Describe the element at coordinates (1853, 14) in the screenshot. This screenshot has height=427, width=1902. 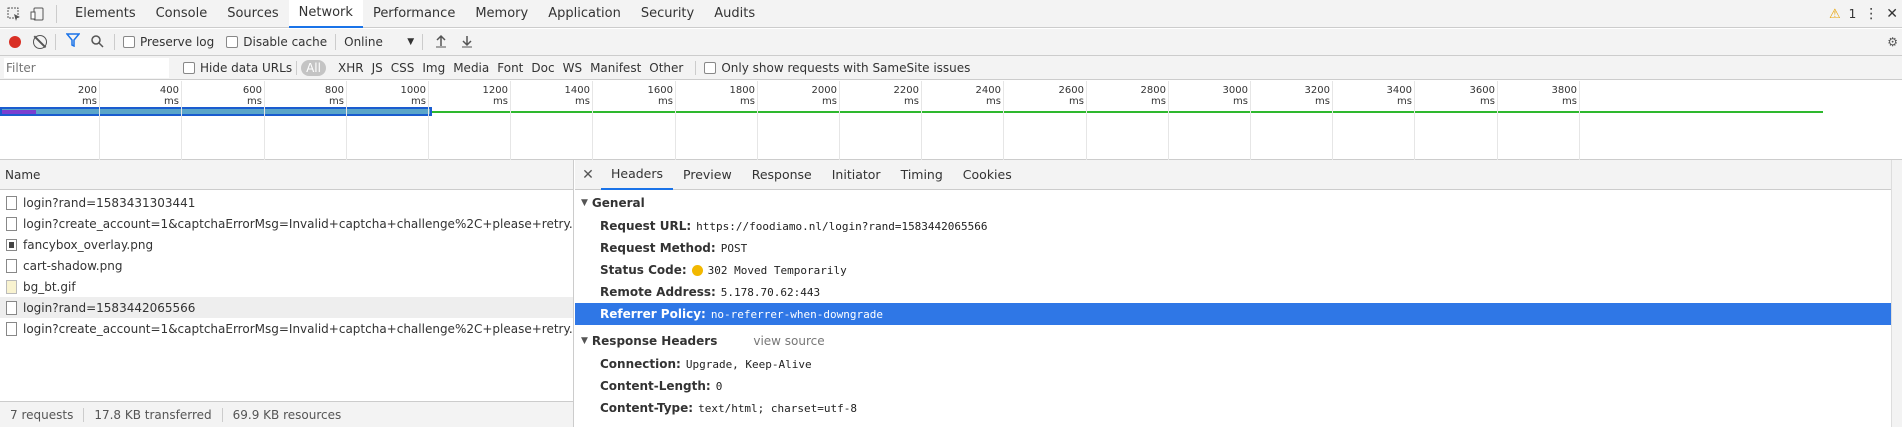
I see `warning-count: 1` at that location.